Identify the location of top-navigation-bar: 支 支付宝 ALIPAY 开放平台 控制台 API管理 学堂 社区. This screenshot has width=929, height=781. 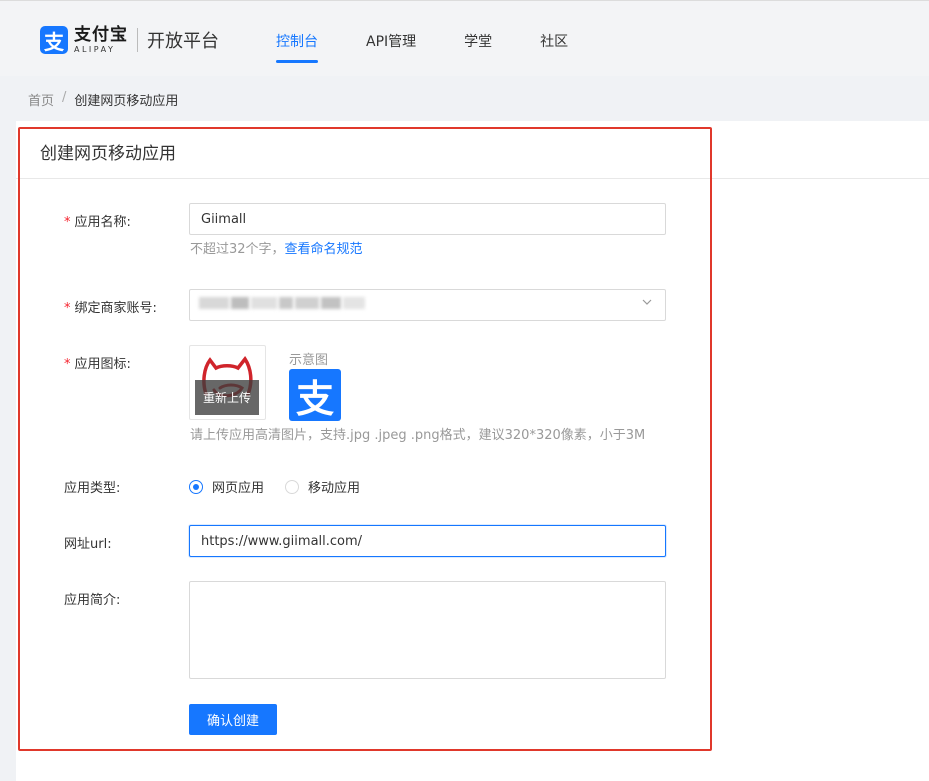
(464, 38).